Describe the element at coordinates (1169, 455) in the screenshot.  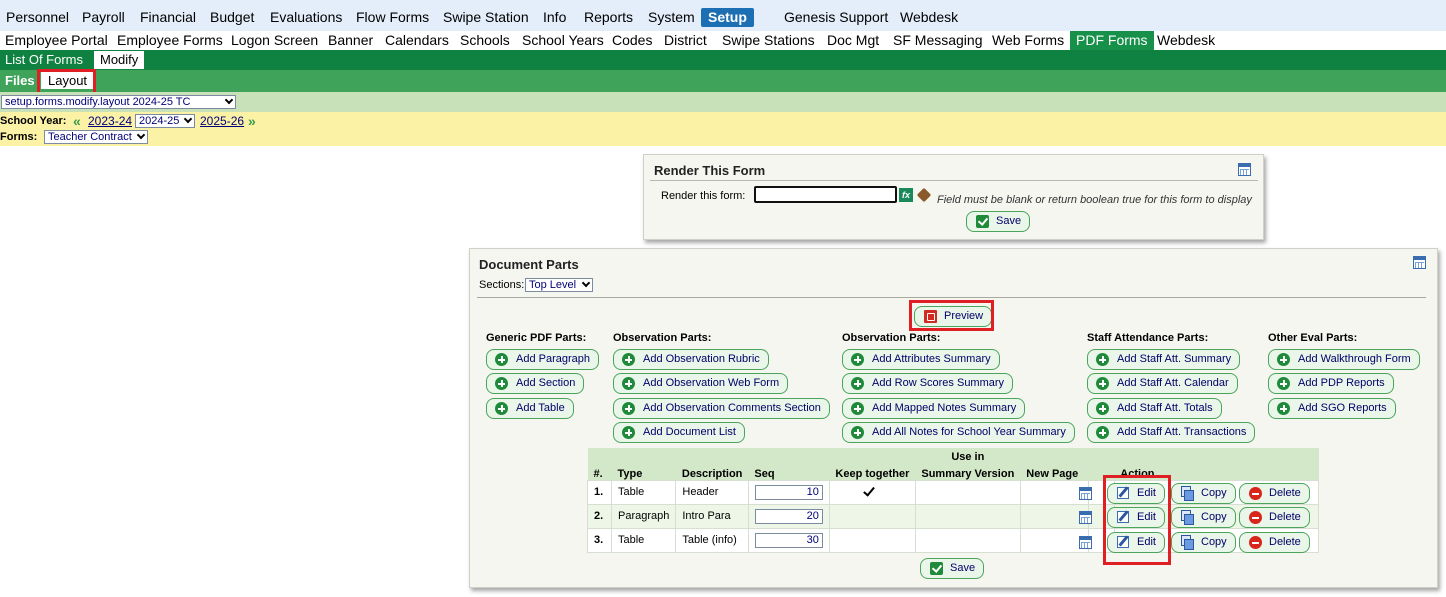
I see `header-spacer` at that location.